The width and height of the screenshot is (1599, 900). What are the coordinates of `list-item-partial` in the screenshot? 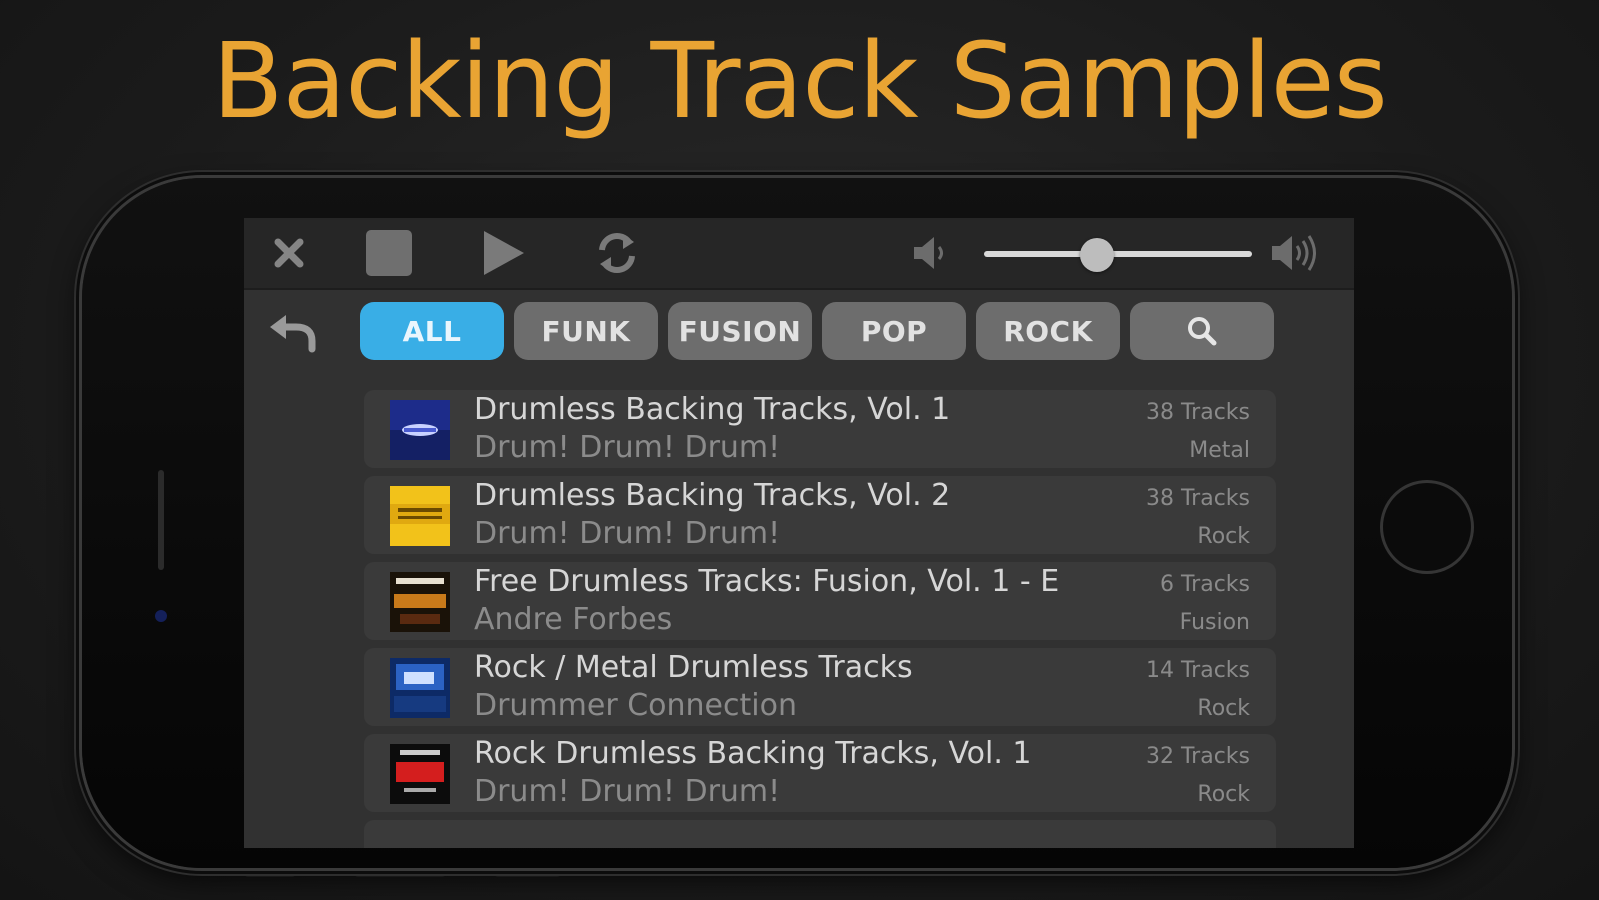 It's located at (820, 834).